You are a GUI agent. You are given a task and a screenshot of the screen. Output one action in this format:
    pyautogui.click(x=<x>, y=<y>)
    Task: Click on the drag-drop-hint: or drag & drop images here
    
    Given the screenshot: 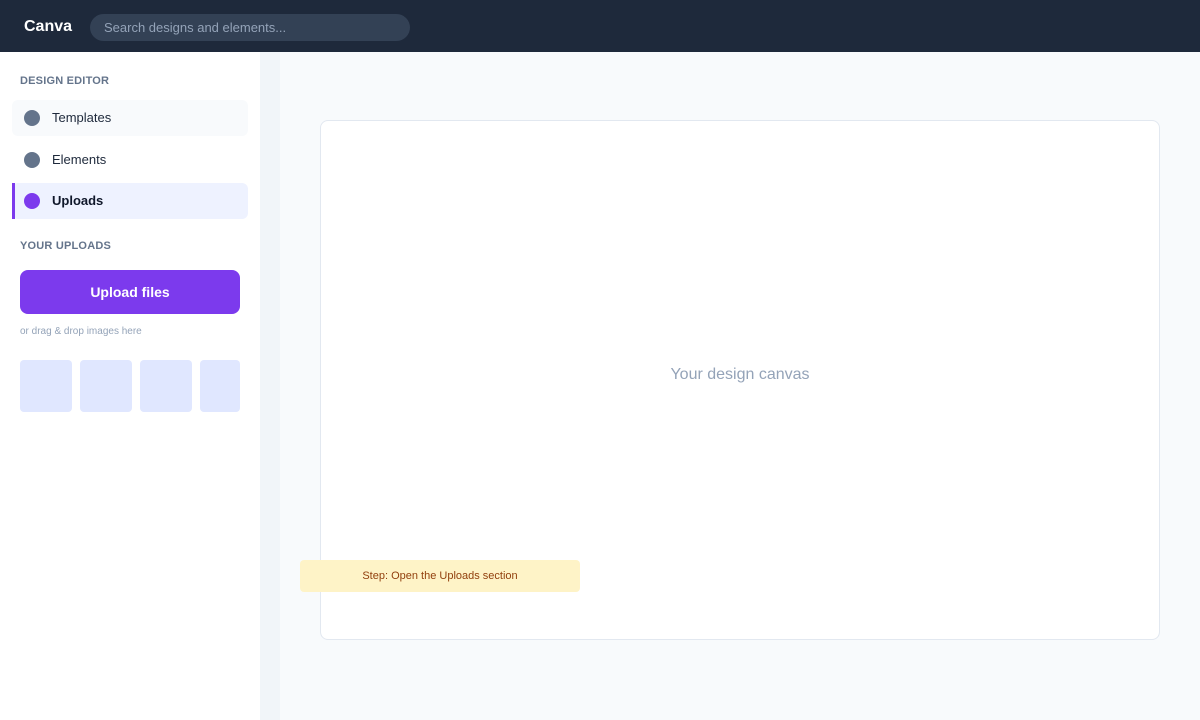 What is the action you would take?
    pyautogui.click(x=81, y=331)
    